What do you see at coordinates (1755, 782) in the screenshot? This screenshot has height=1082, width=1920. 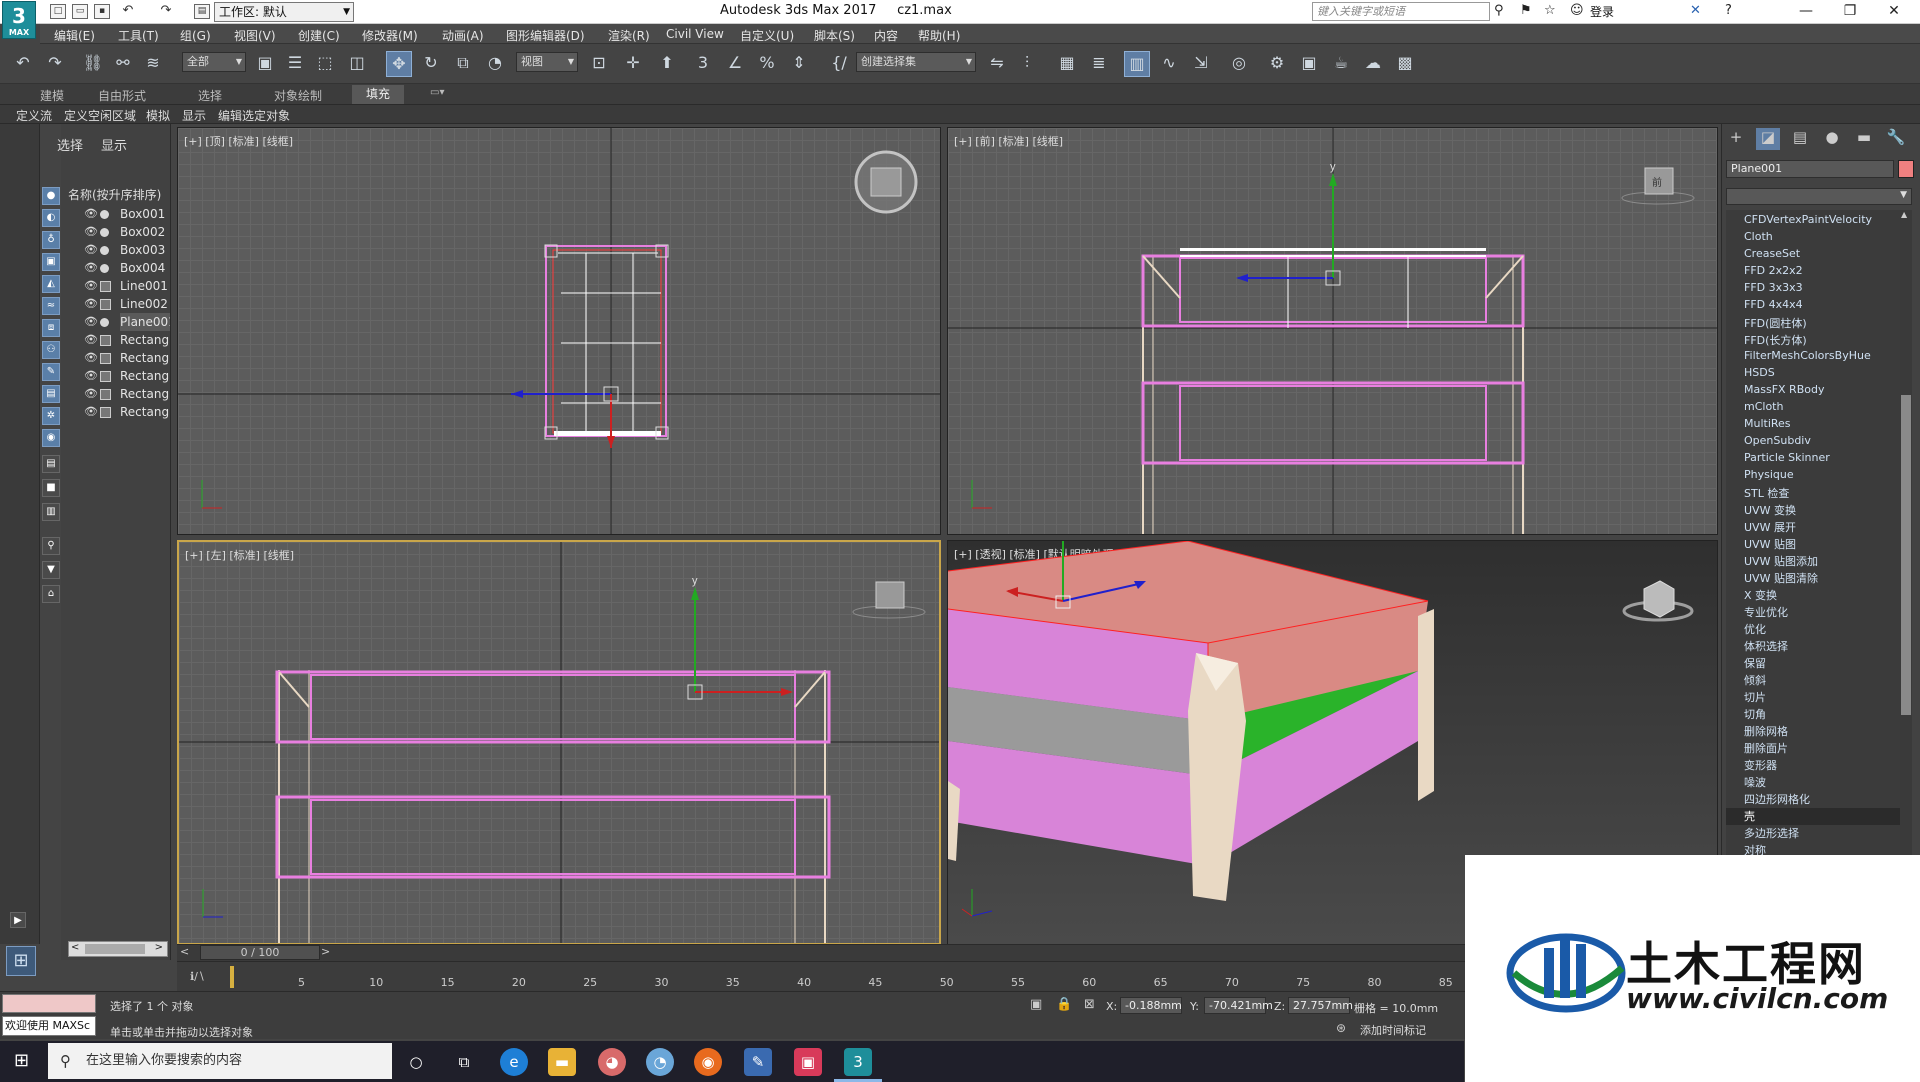 I see `modifier-list-item: 噪波` at bounding box center [1755, 782].